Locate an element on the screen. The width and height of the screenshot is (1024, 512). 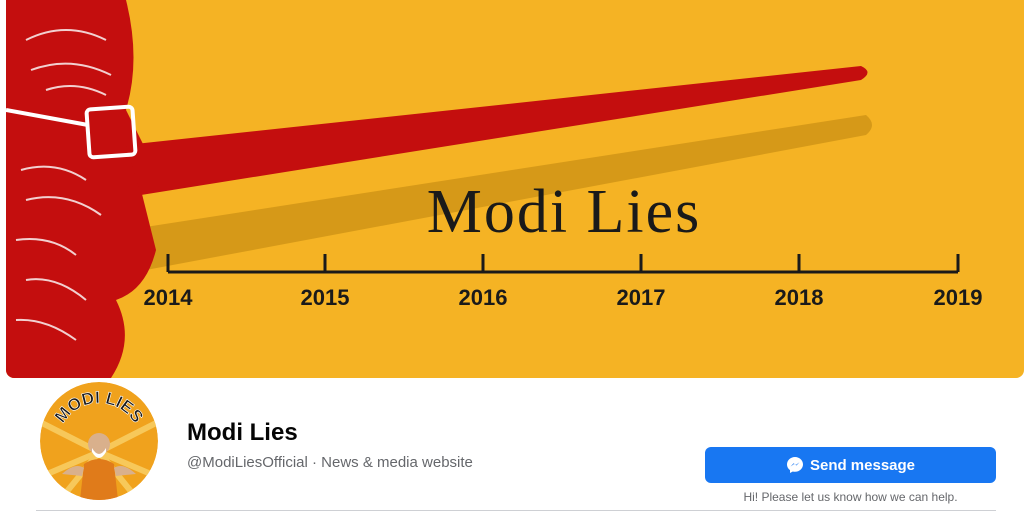
send-message-label: Send message is located at coordinates (862, 465).